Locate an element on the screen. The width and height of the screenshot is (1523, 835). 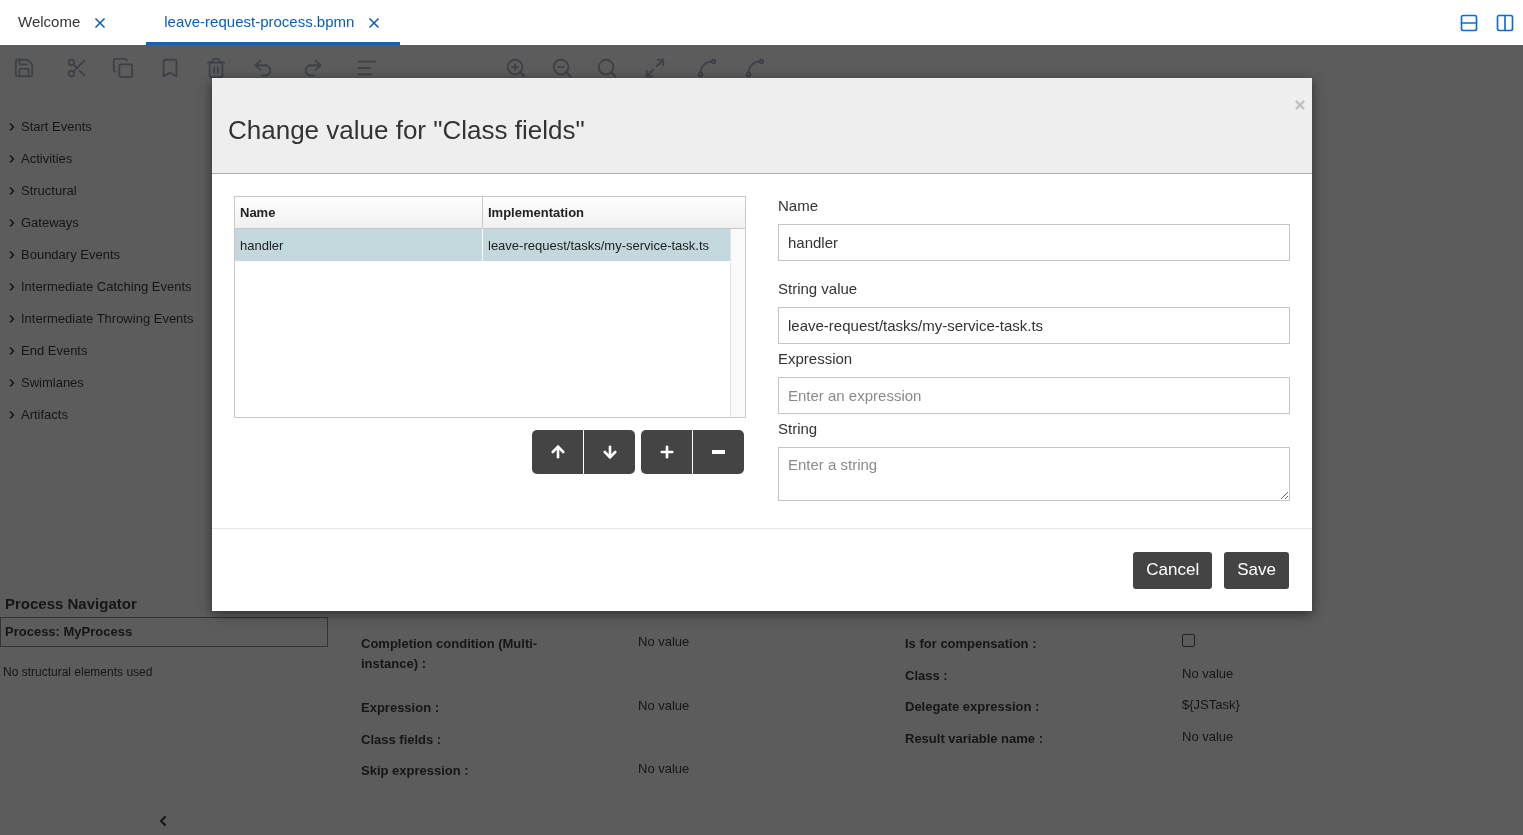
property-label: Class fields : is located at coordinates (401, 739).